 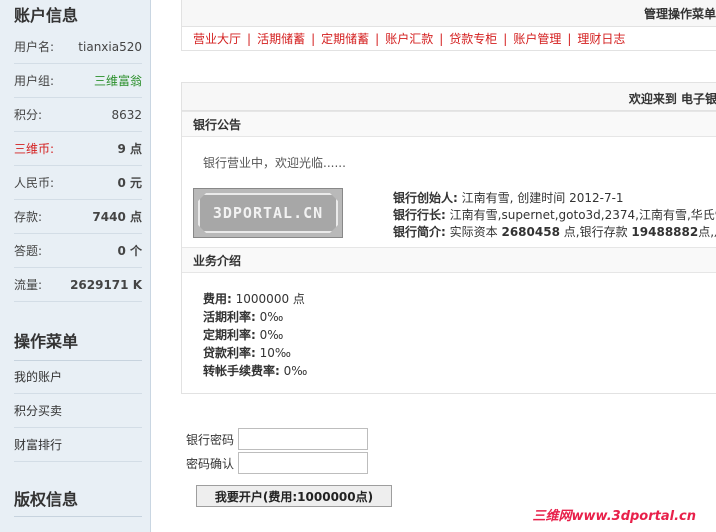 What do you see at coordinates (28, 217) in the screenshot?
I see `deposit-label: 存款:` at bounding box center [28, 217].